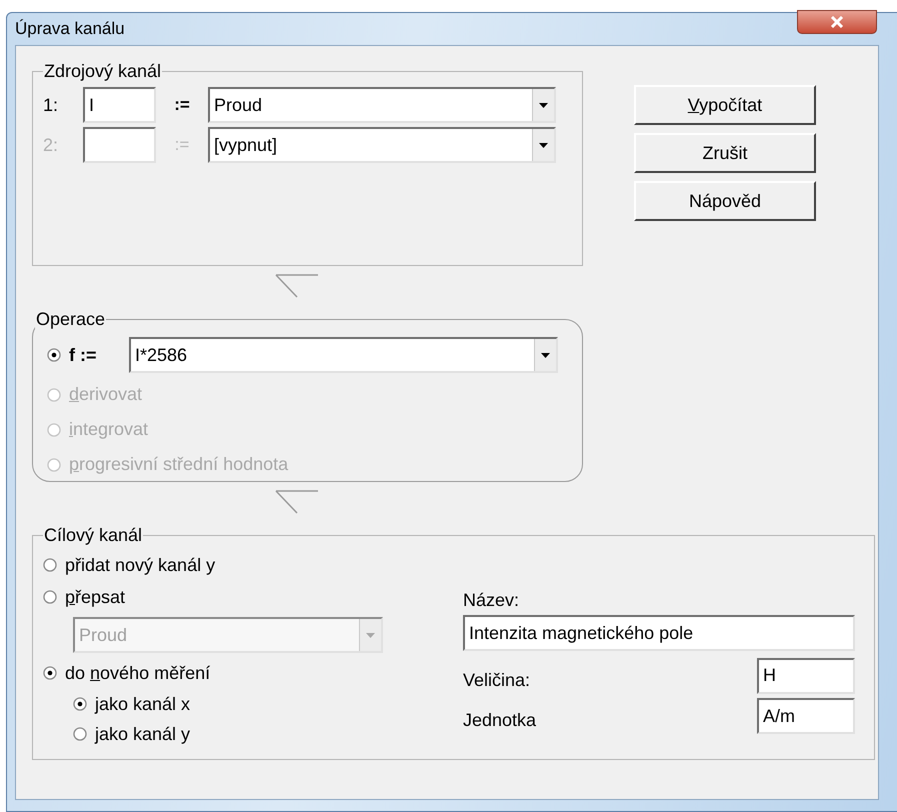 This screenshot has height=812, width=897. Describe the element at coordinates (93, 535) in the screenshot. I see `group-title: Cílový kanál` at that location.